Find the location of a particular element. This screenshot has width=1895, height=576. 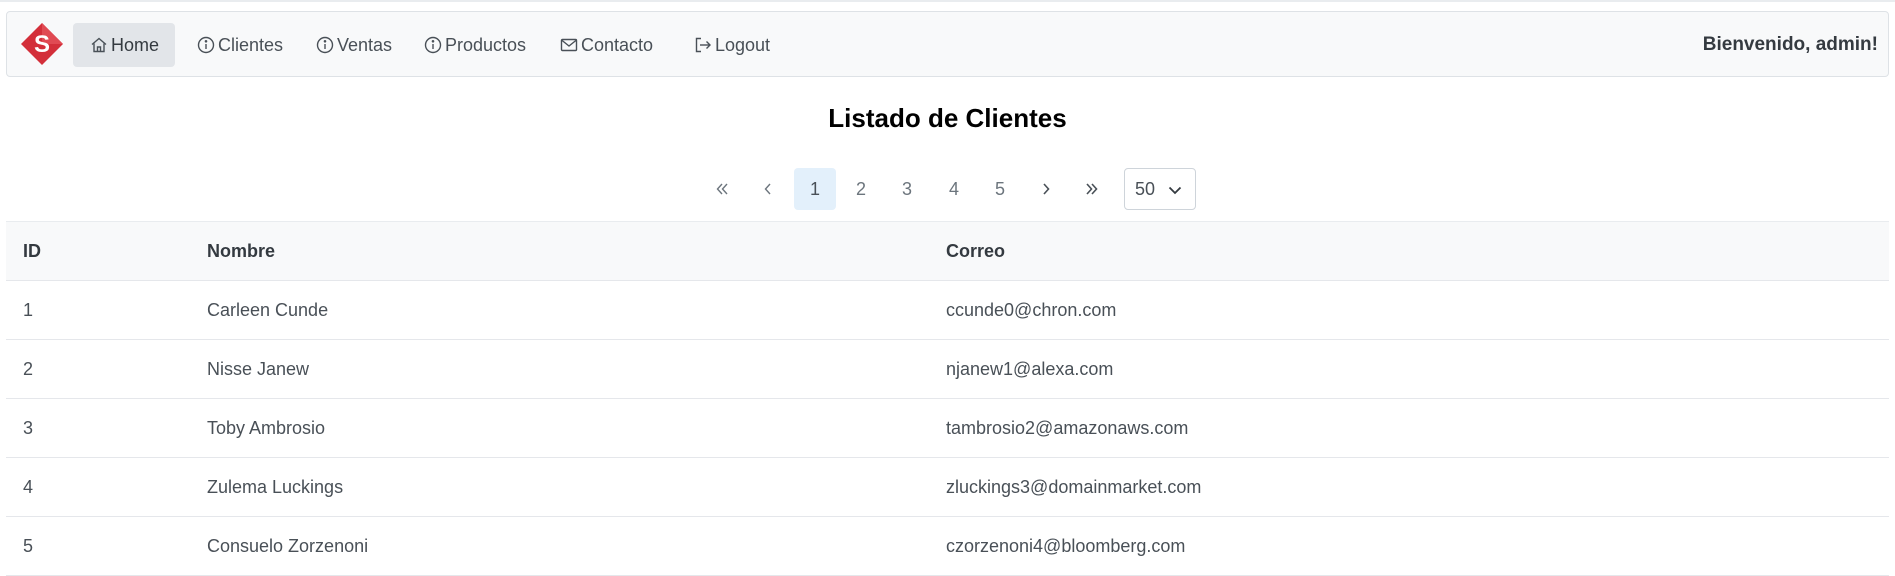

brand-logo-letter: S is located at coordinates (42, 44).